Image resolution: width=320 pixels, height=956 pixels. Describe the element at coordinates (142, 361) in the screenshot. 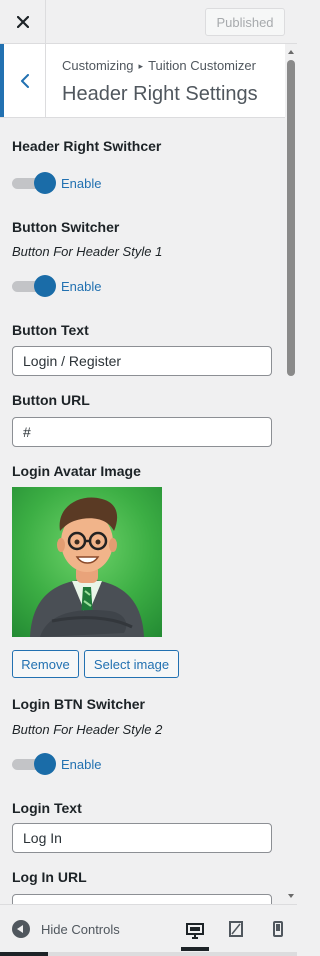

I see `button-text-input: Login / Register` at that location.